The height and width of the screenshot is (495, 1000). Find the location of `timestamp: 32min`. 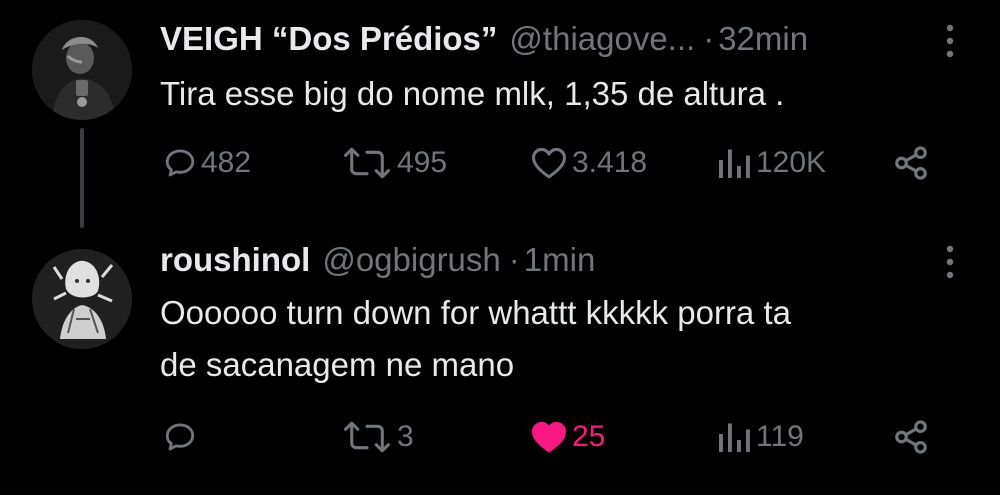

timestamp: 32min is located at coordinates (763, 39).